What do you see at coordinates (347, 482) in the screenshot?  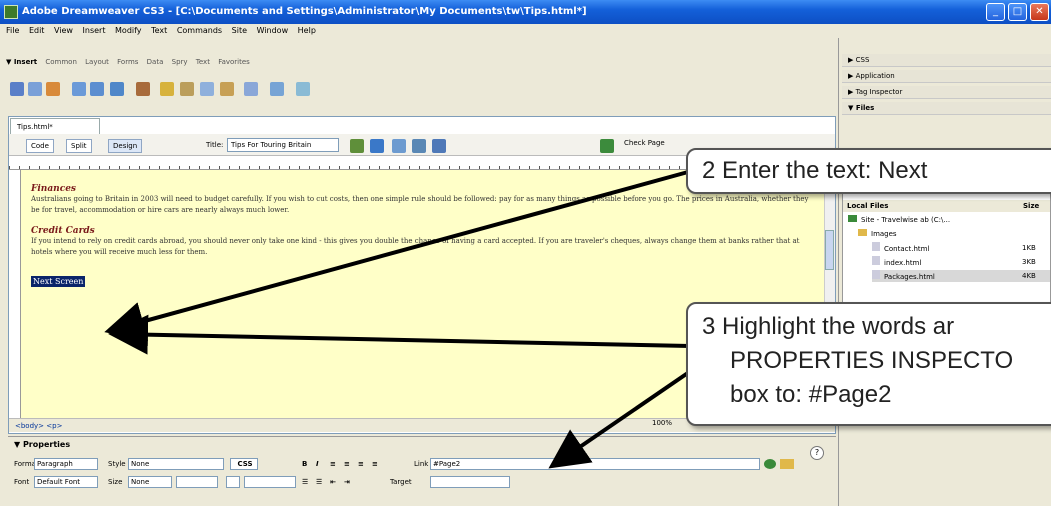 I see `indent-icon: ⇥` at bounding box center [347, 482].